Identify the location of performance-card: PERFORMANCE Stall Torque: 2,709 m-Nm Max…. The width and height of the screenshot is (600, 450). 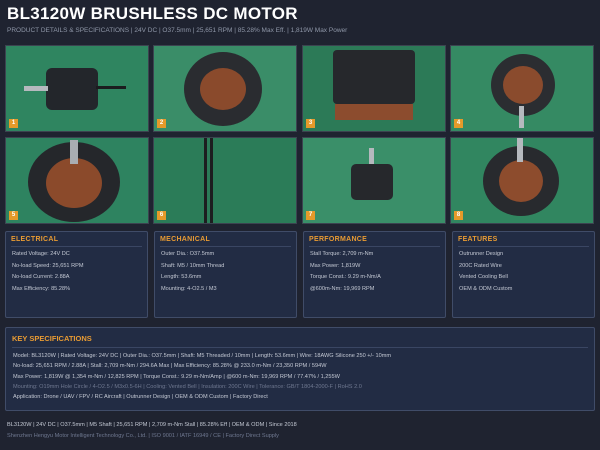
(374, 274).